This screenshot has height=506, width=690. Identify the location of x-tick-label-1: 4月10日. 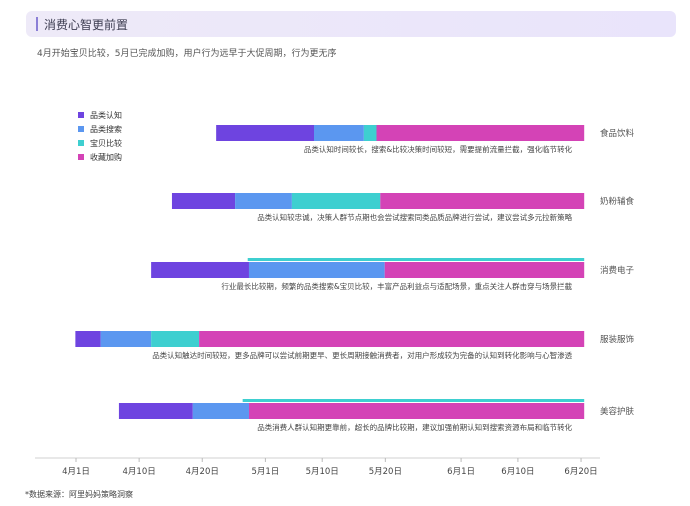
(139, 472).